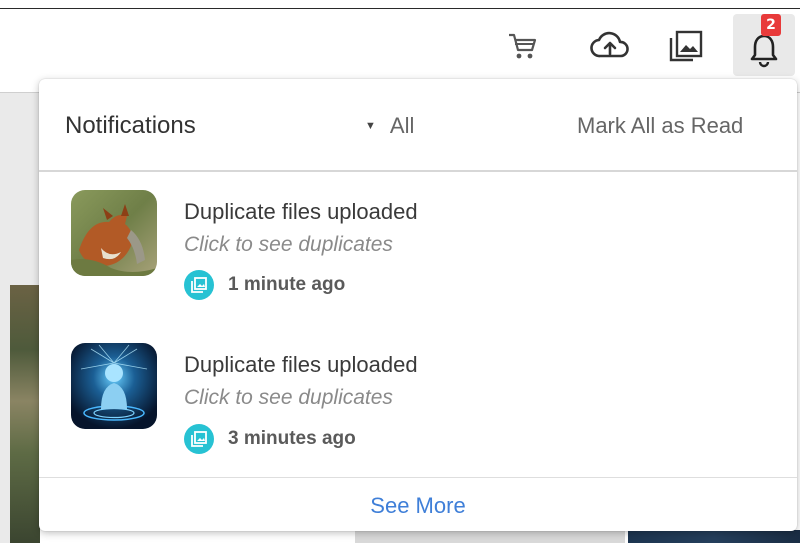  I want to click on fox-thumbnail, so click(114, 233).